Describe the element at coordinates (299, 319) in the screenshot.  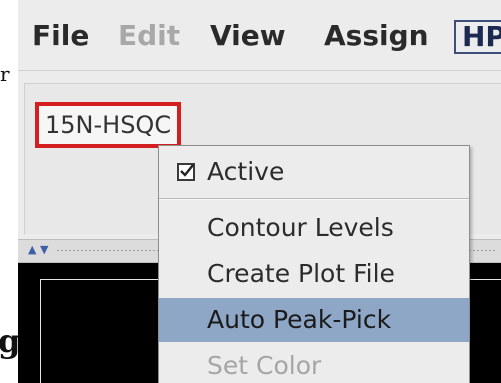
I see `menu-item-auto-peak-pick-label: Auto Peak-Pick` at that location.